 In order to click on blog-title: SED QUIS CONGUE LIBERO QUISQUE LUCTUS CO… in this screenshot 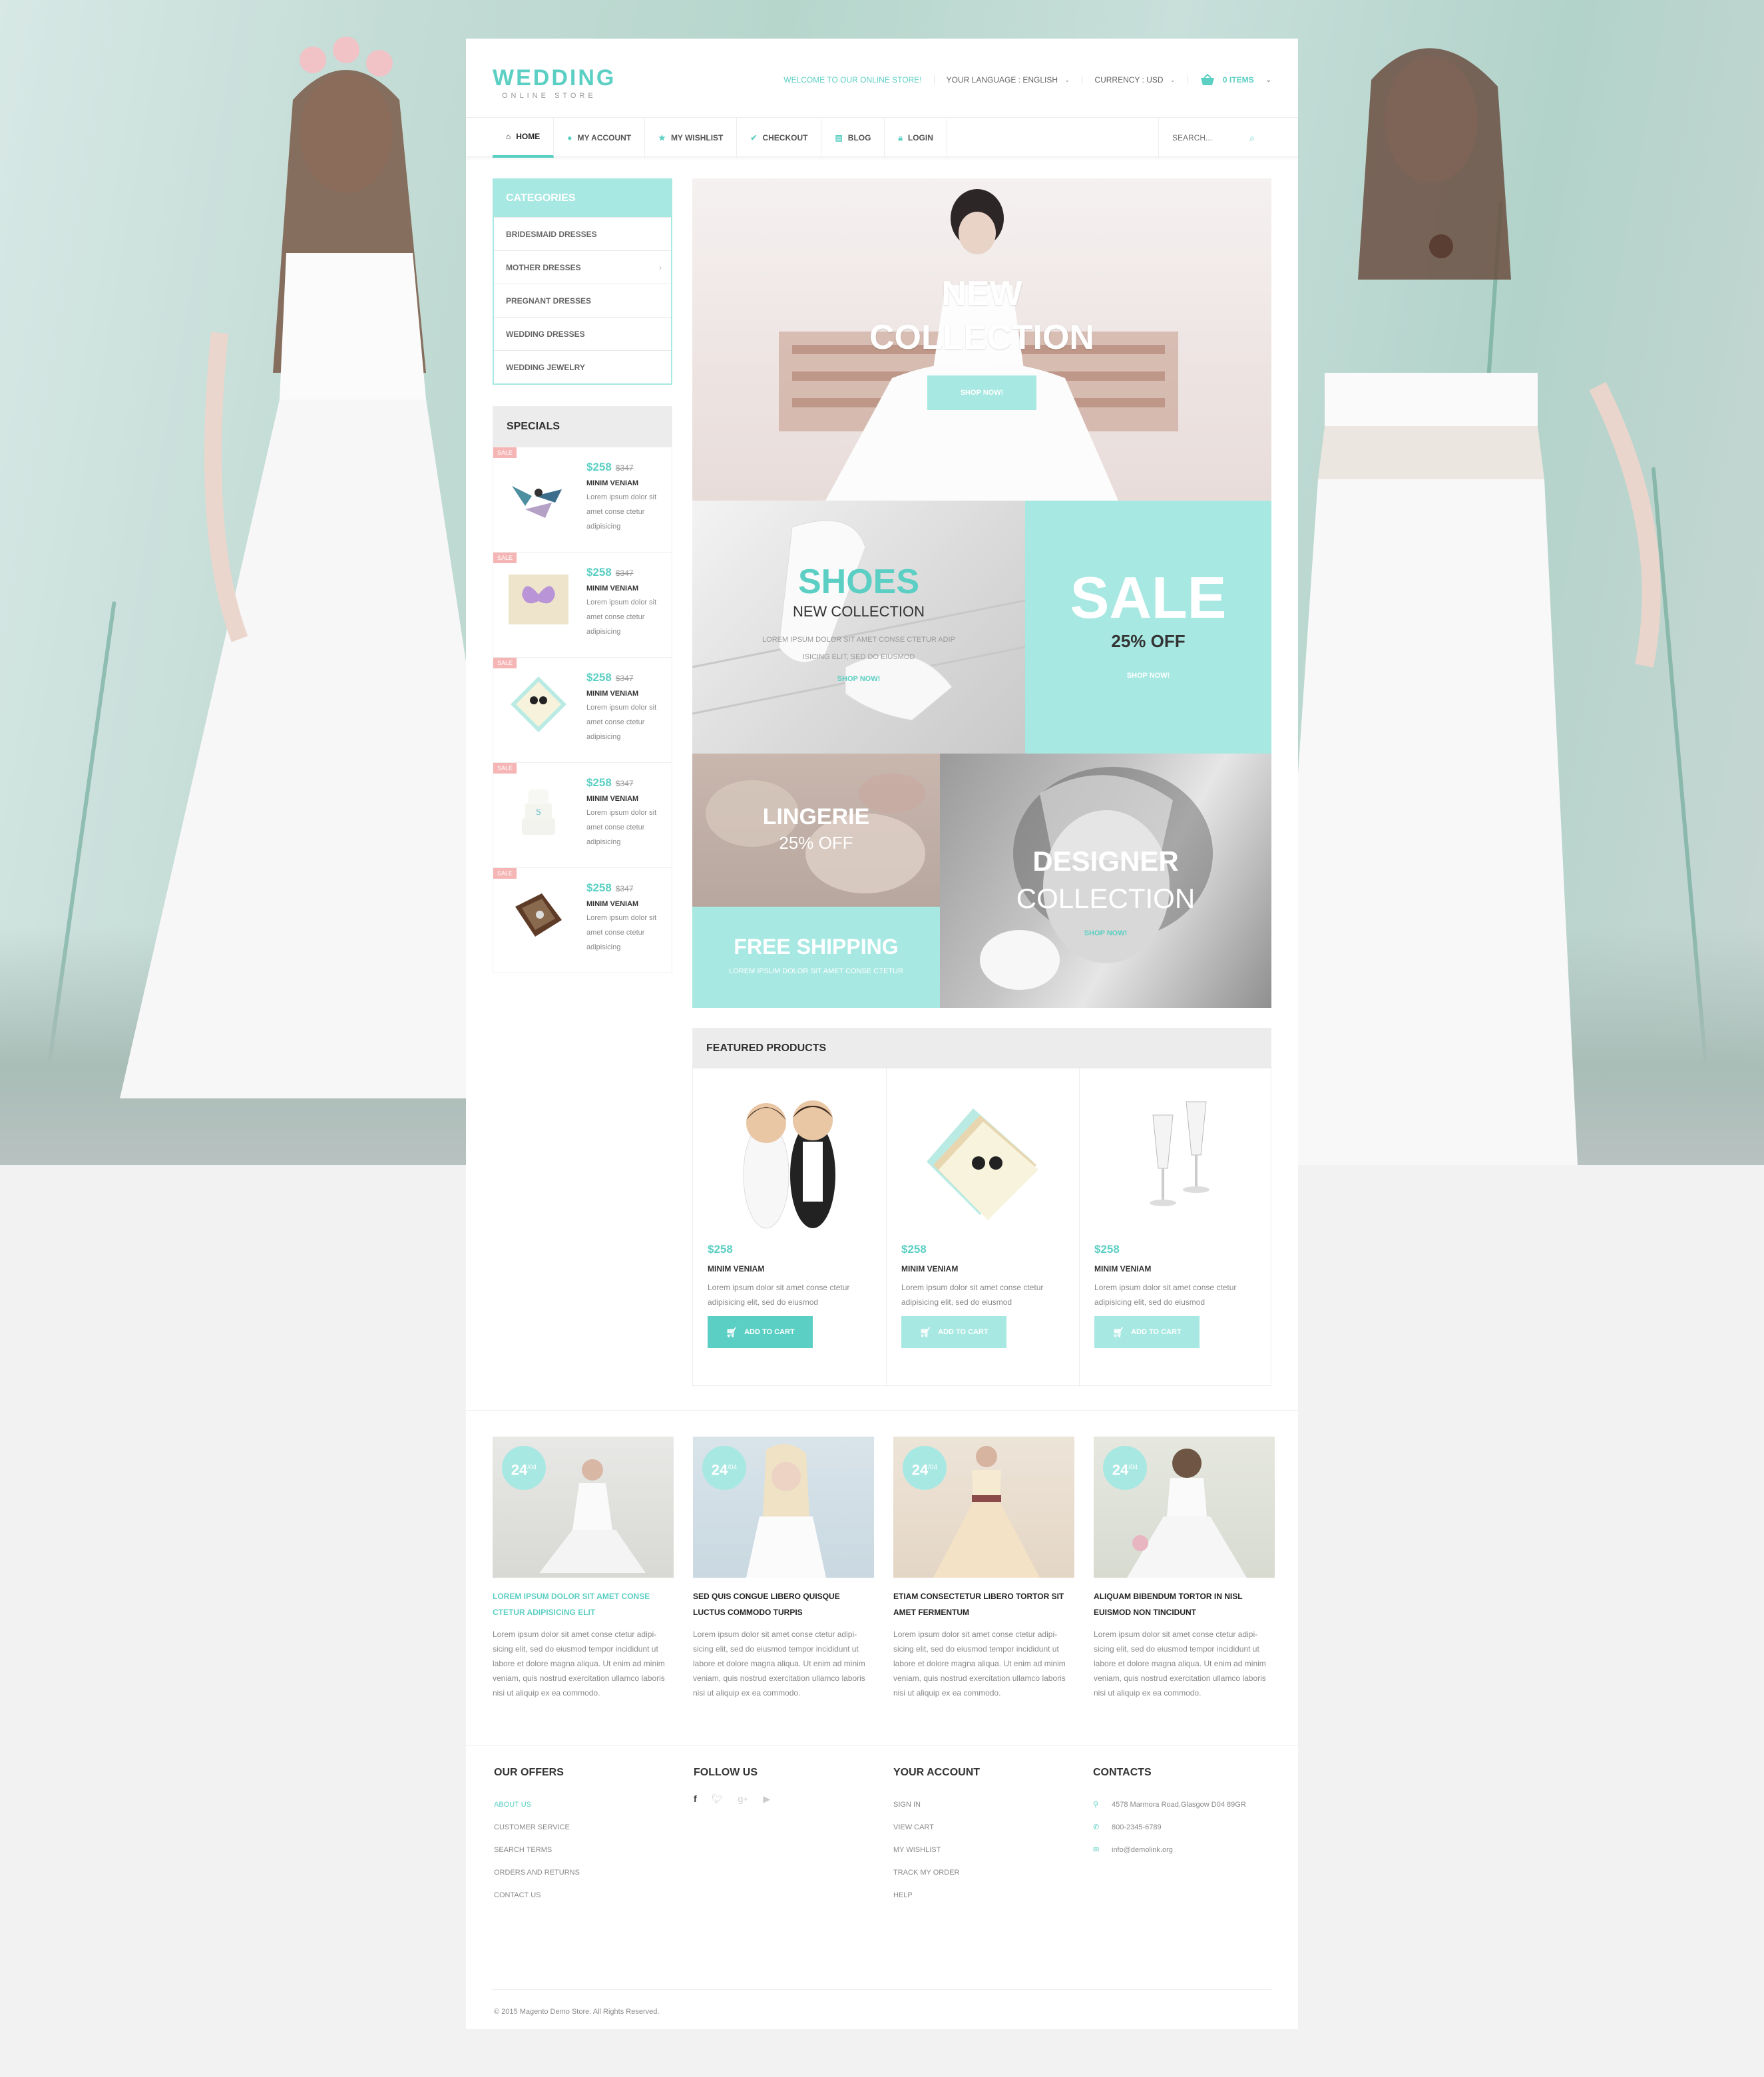, I will do `click(783, 1604)`.